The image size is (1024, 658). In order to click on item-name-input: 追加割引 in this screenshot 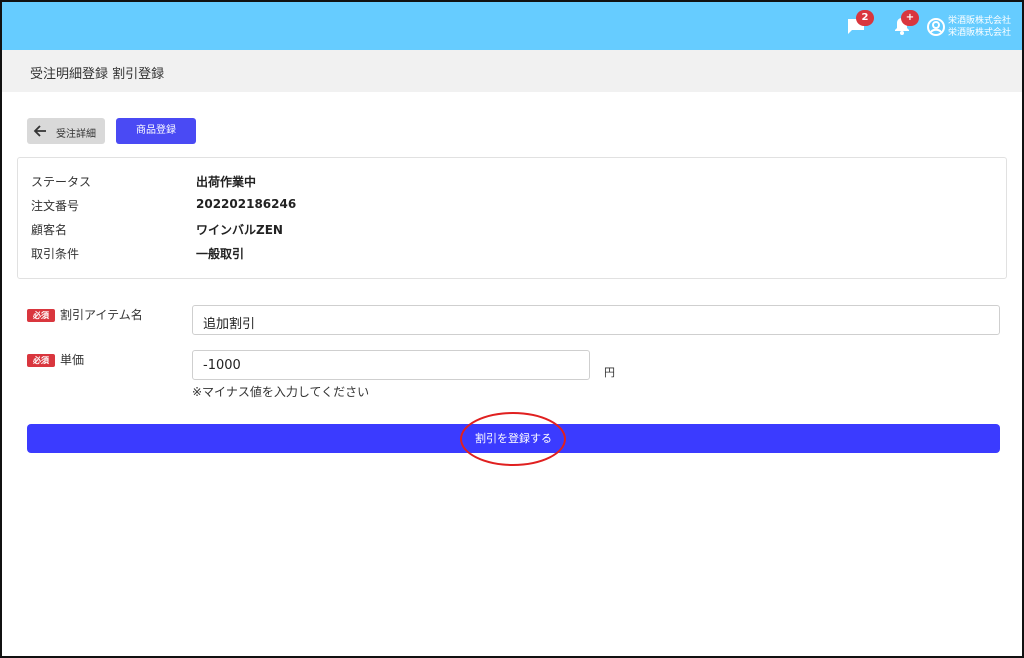, I will do `click(596, 320)`.